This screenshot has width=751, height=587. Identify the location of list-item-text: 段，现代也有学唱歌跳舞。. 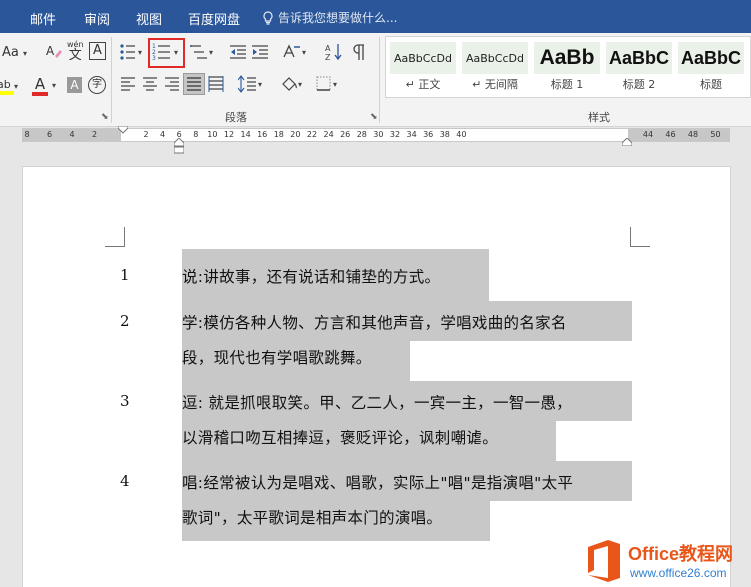
(277, 357).